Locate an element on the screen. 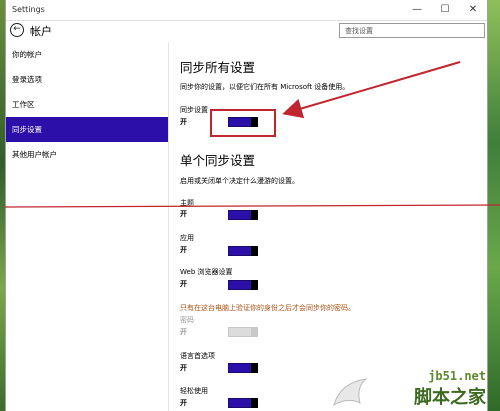  search-input: 查找设置 is located at coordinates (412, 30).